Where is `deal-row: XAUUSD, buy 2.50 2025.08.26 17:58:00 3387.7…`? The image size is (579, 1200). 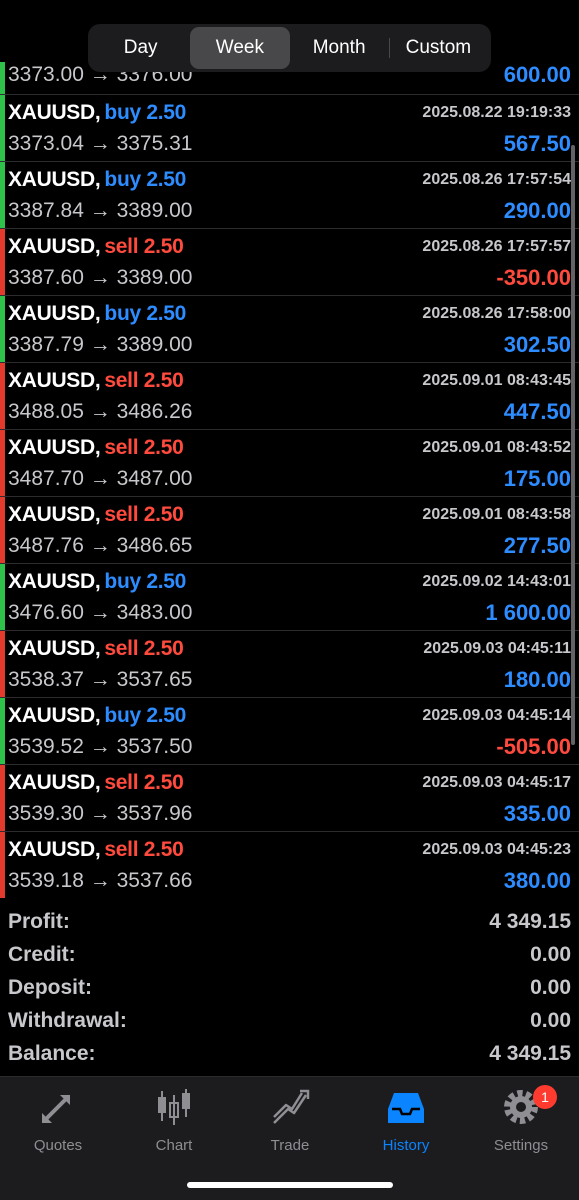 deal-row: XAUUSD, buy 2.50 2025.08.26 17:58:00 3387.7… is located at coordinates (289, 329).